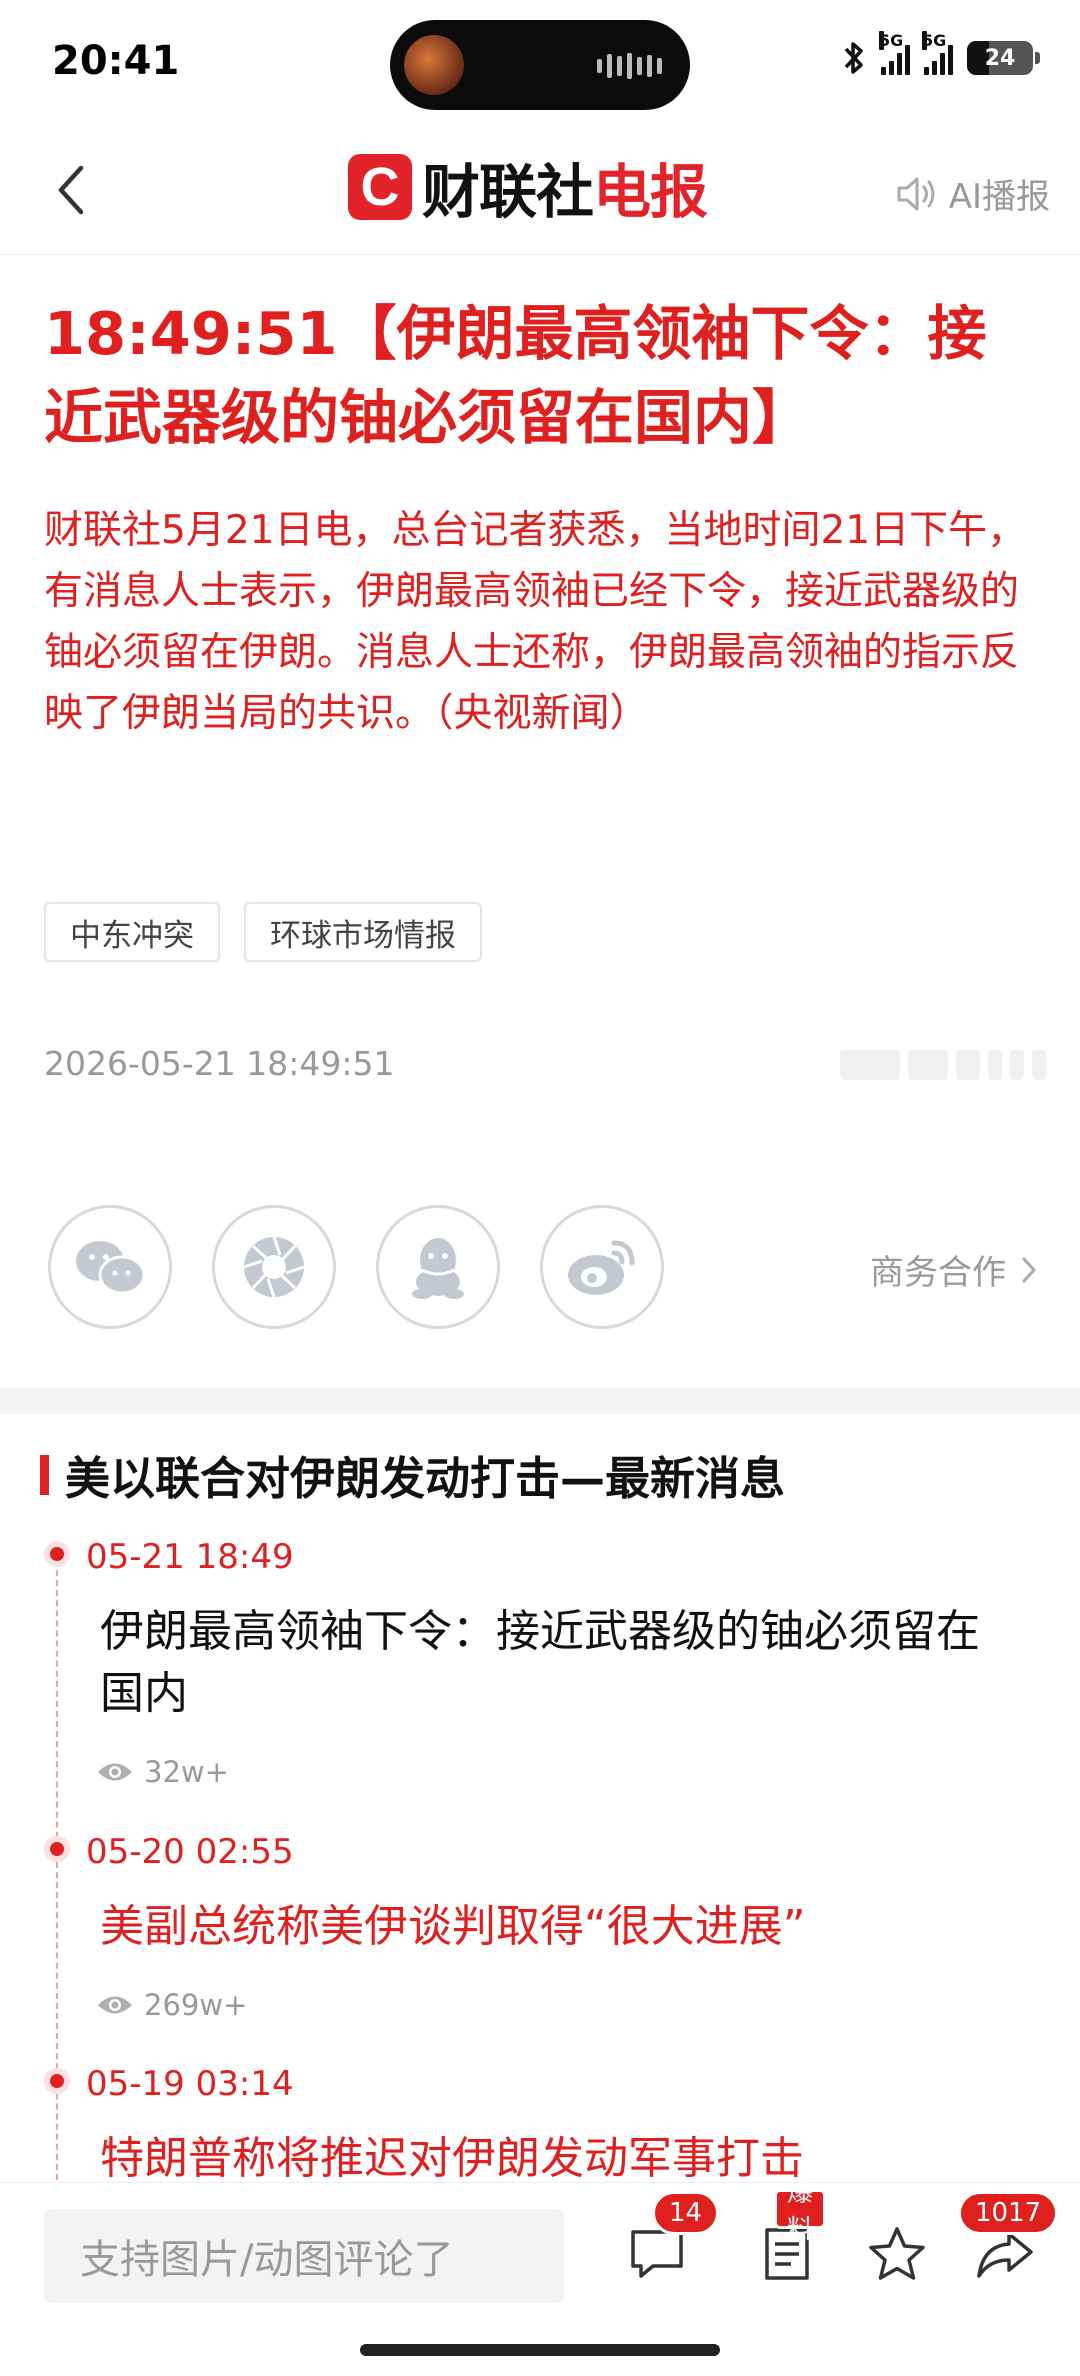 This screenshot has width=1080, height=2376. I want to click on cellular-signal-icon: 5G, so click(894, 53).